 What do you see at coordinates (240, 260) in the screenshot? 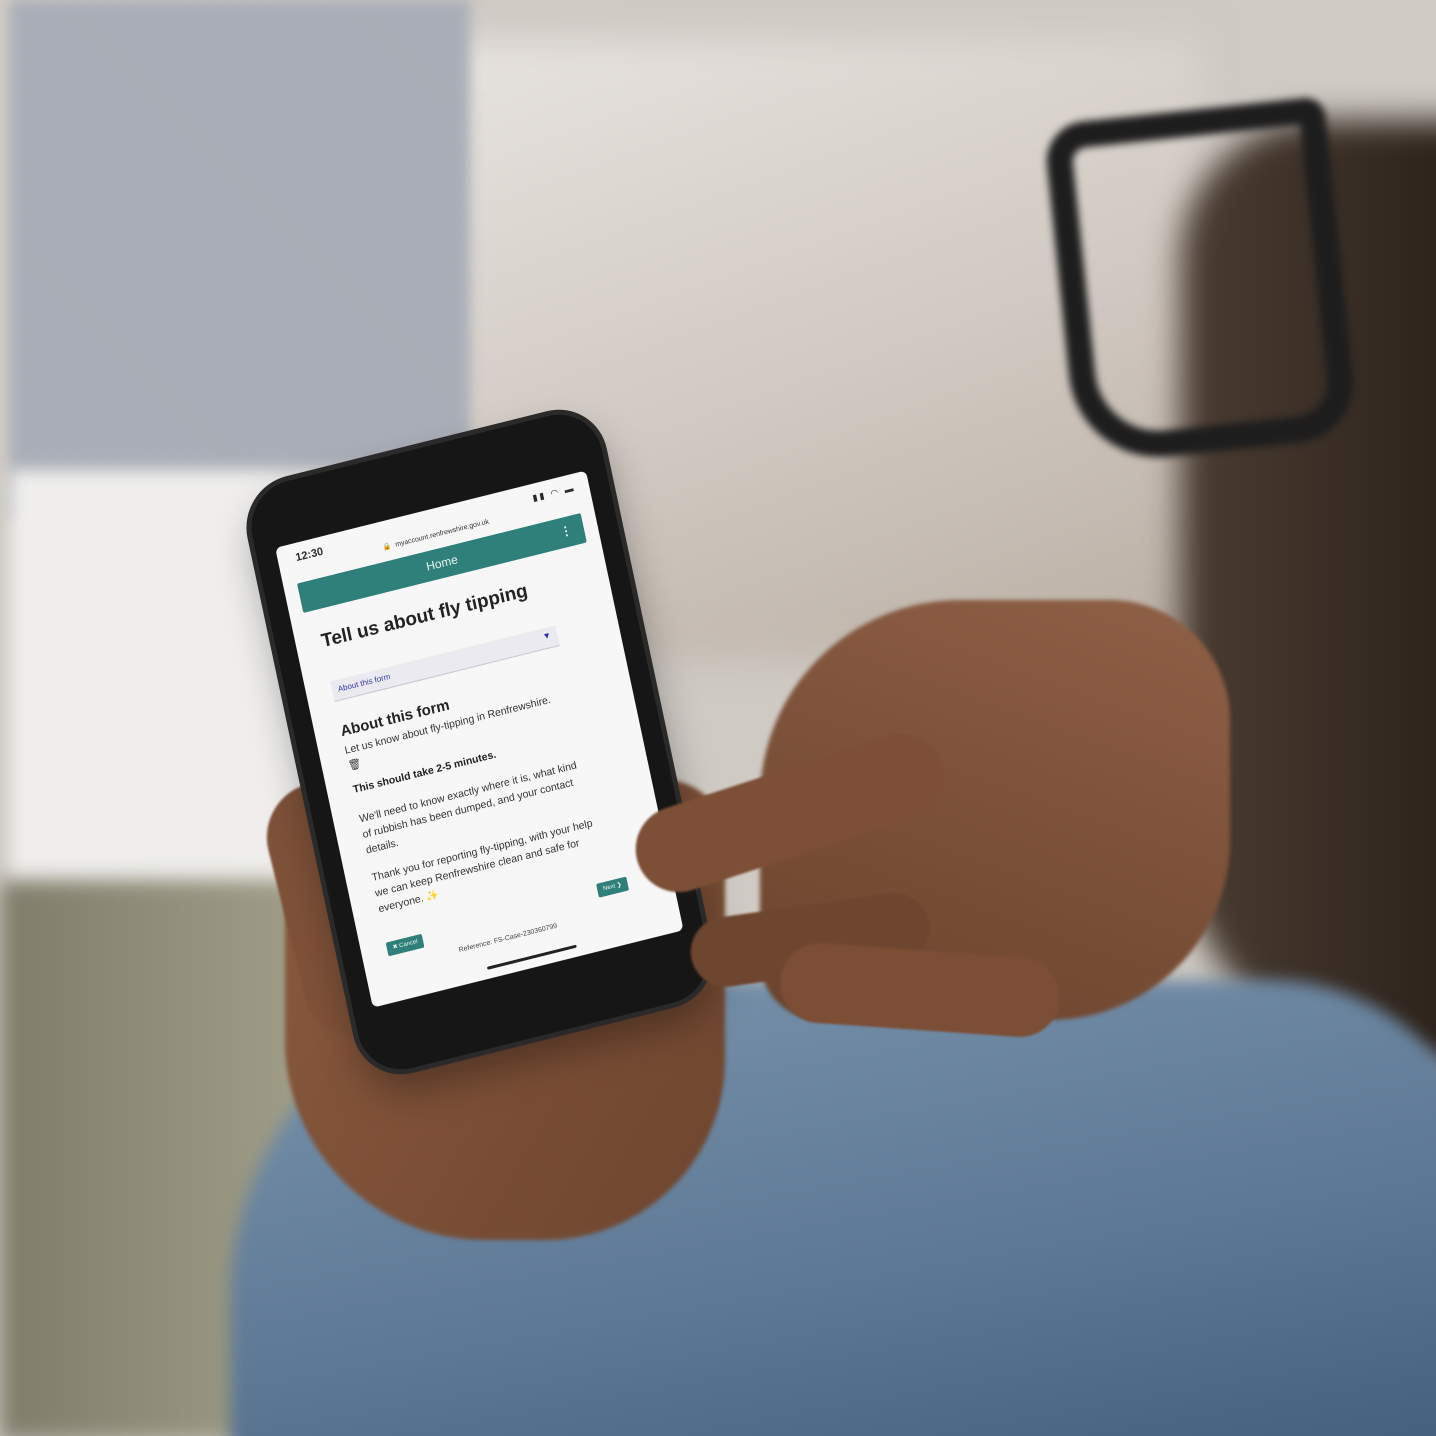
I see `patterned-cushion` at bounding box center [240, 260].